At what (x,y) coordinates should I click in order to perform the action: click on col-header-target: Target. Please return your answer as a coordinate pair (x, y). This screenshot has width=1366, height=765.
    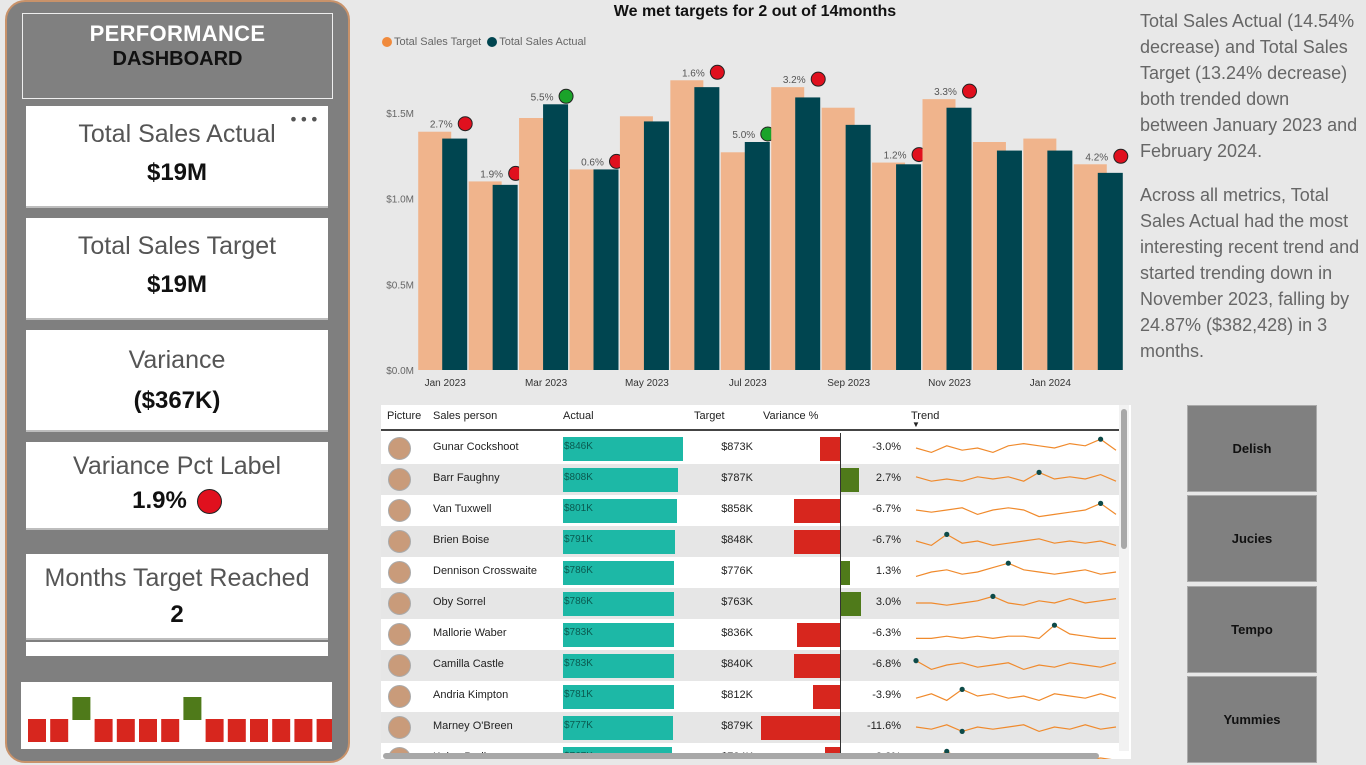
    Looking at the image, I should click on (709, 416).